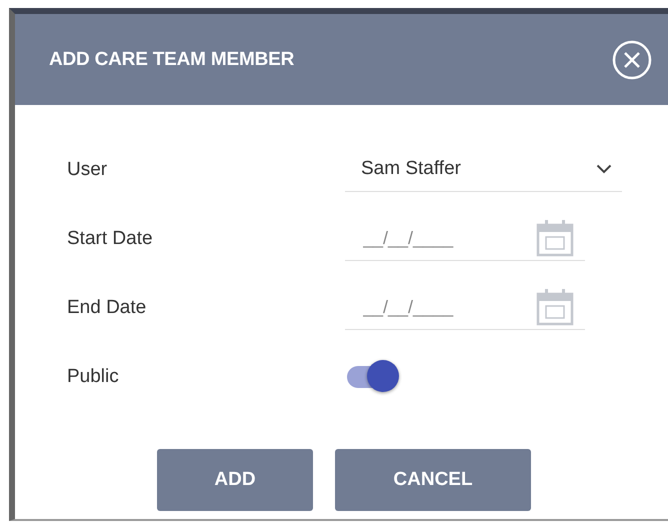  What do you see at coordinates (93, 377) in the screenshot?
I see `field-label: Public` at bounding box center [93, 377].